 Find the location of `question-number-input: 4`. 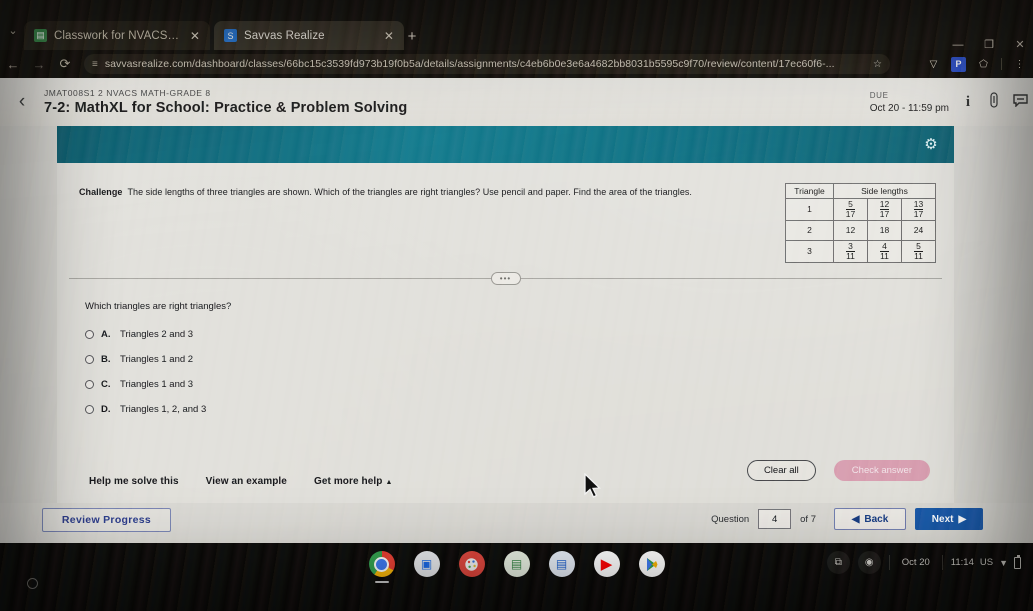

question-number-input: 4 is located at coordinates (775, 519).